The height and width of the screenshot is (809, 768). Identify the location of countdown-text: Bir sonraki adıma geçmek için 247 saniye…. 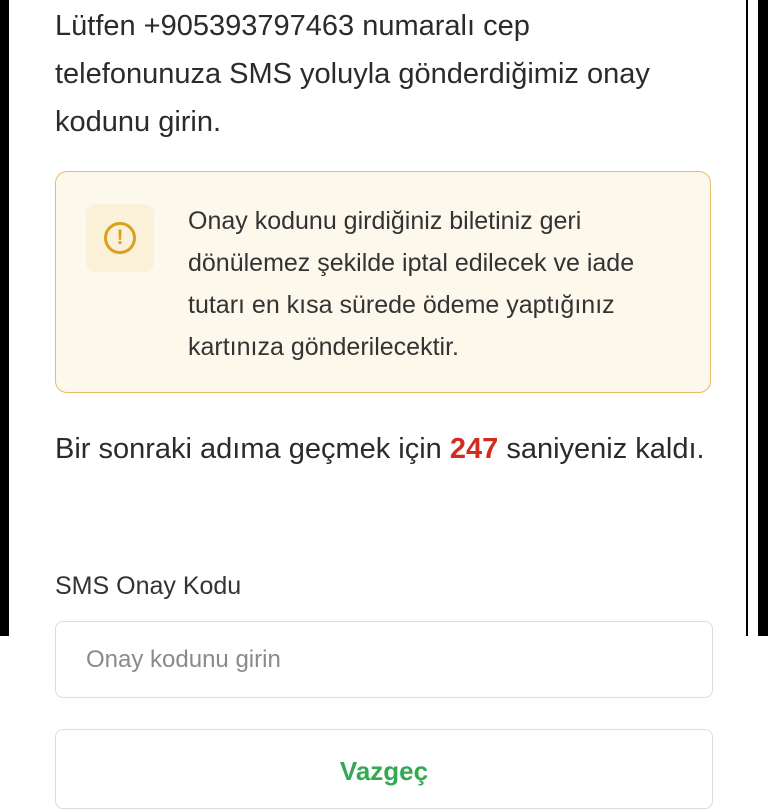
(385, 449).